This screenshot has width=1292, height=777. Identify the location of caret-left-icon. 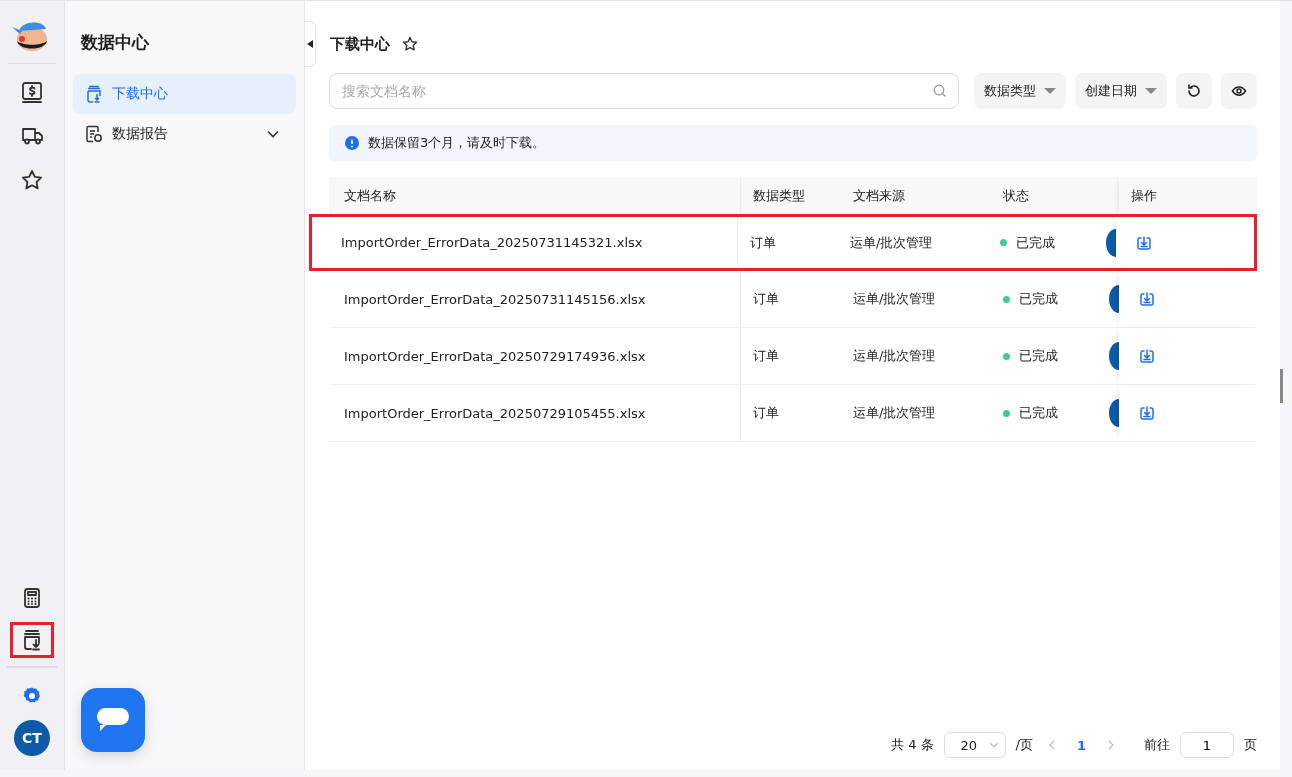
(310, 44).